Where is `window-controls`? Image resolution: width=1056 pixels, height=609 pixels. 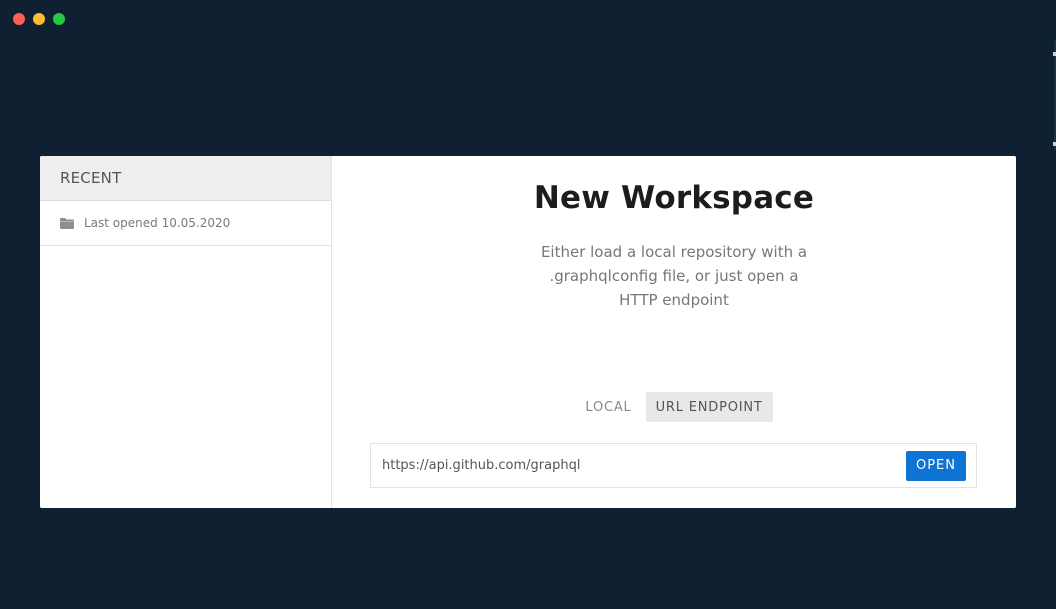 window-controls is located at coordinates (39, 19).